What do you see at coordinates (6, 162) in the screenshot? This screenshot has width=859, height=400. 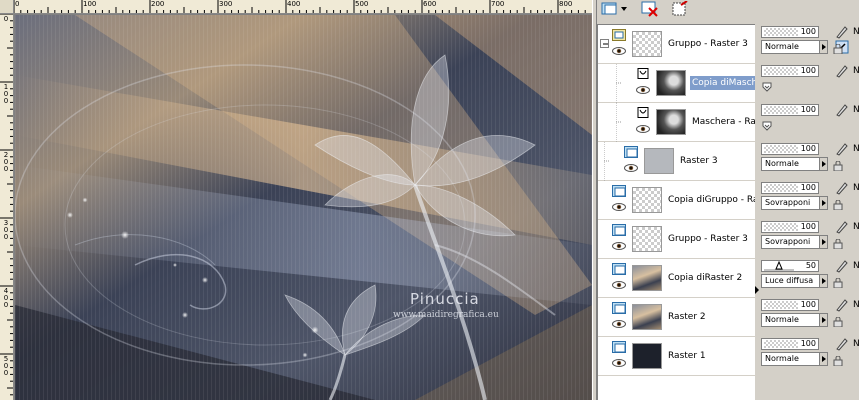 I see `ruler-left-label: 200` at bounding box center [6, 162].